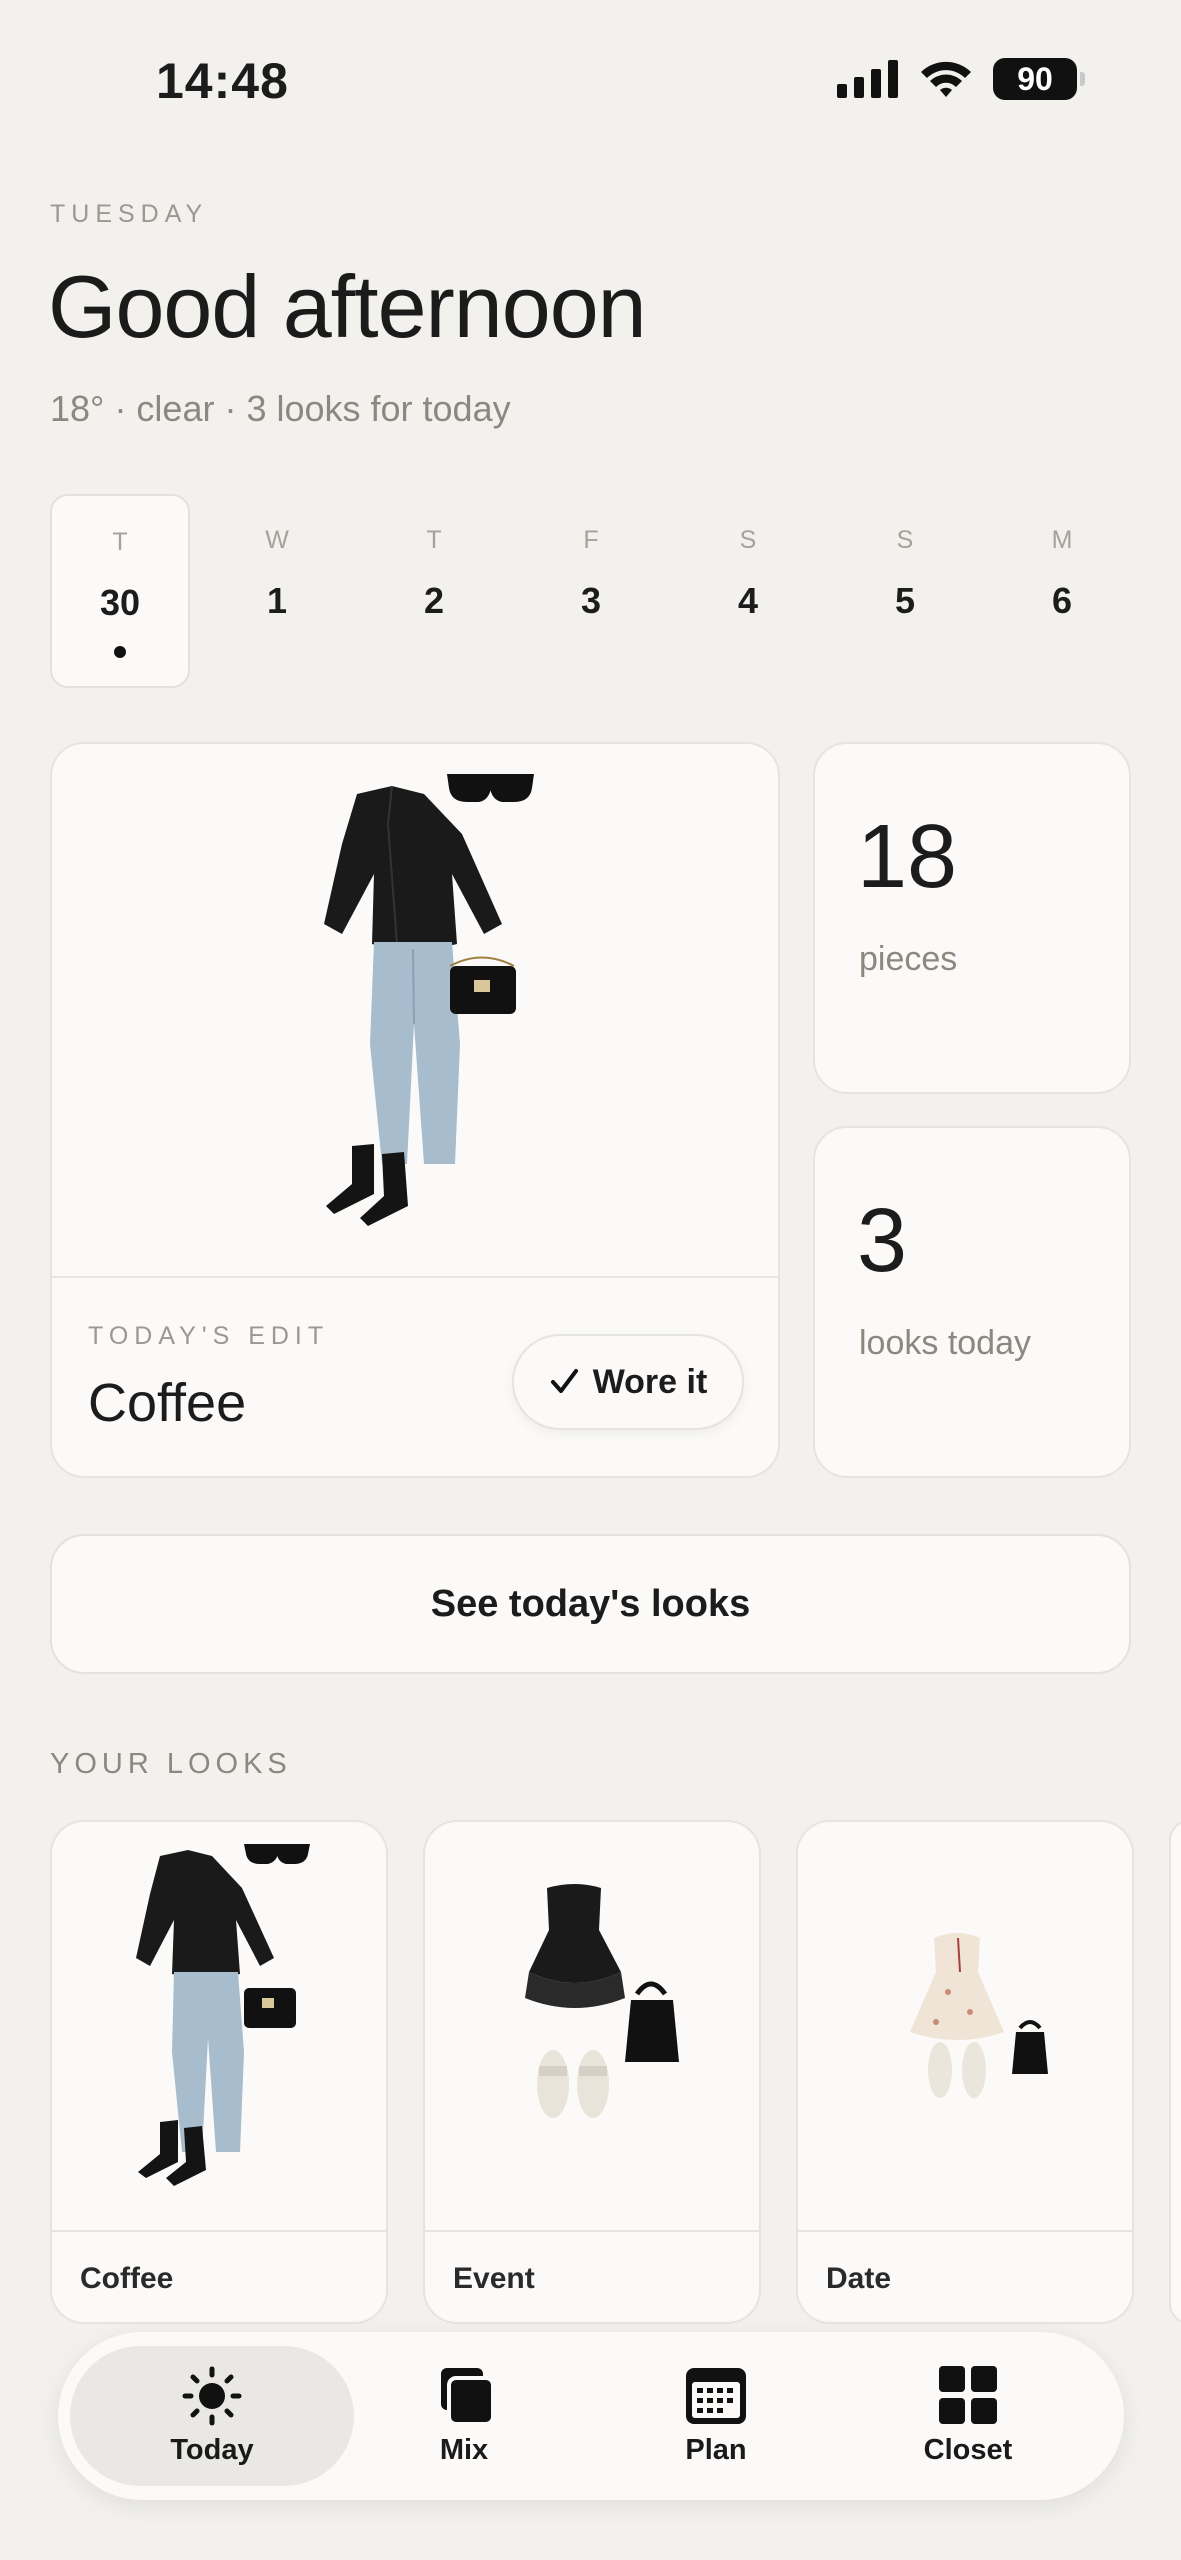 The image size is (1181, 2560). What do you see at coordinates (968, 2394) in the screenshot?
I see `grid-icon` at bounding box center [968, 2394].